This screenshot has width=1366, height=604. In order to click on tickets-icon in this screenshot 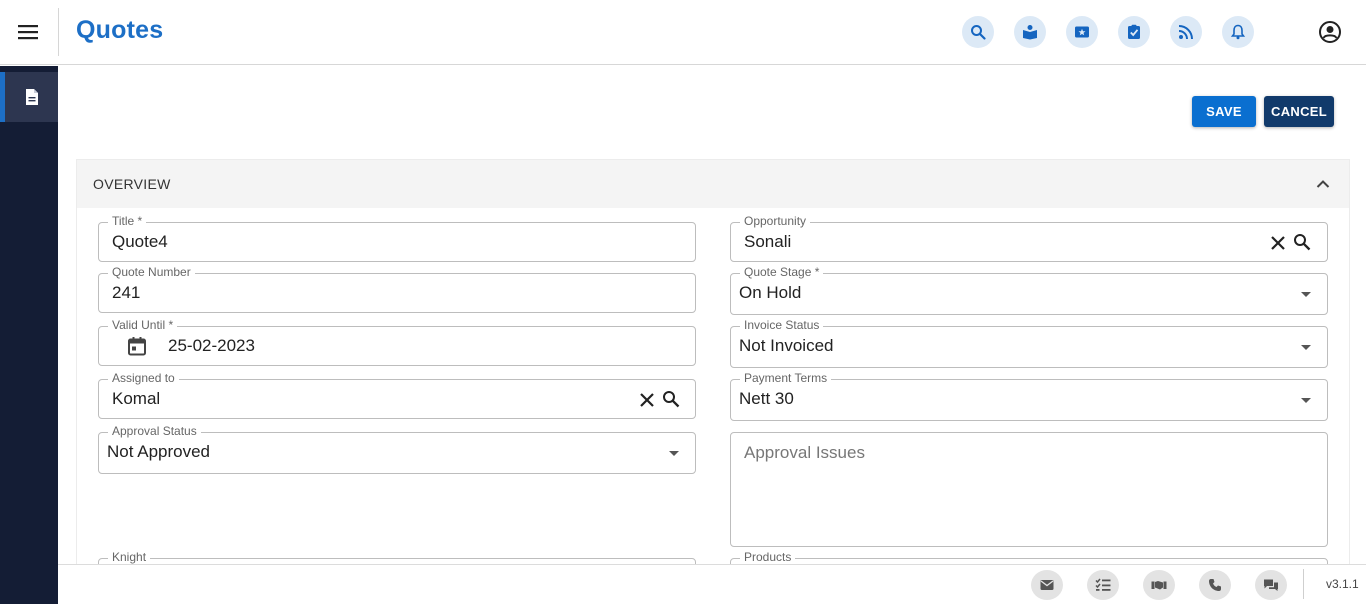, I will do `click(1082, 32)`.